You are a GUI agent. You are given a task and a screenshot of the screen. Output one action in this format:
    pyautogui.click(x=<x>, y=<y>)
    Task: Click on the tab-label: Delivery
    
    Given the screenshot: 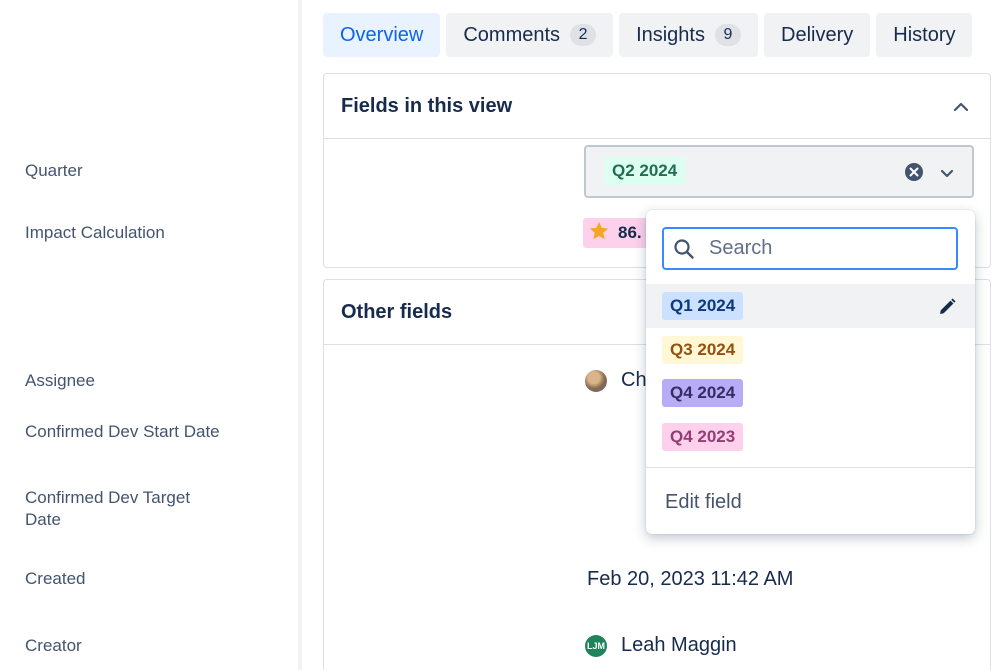 What is the action you would take?
    pyautogui.click(x=817, y=34)
    